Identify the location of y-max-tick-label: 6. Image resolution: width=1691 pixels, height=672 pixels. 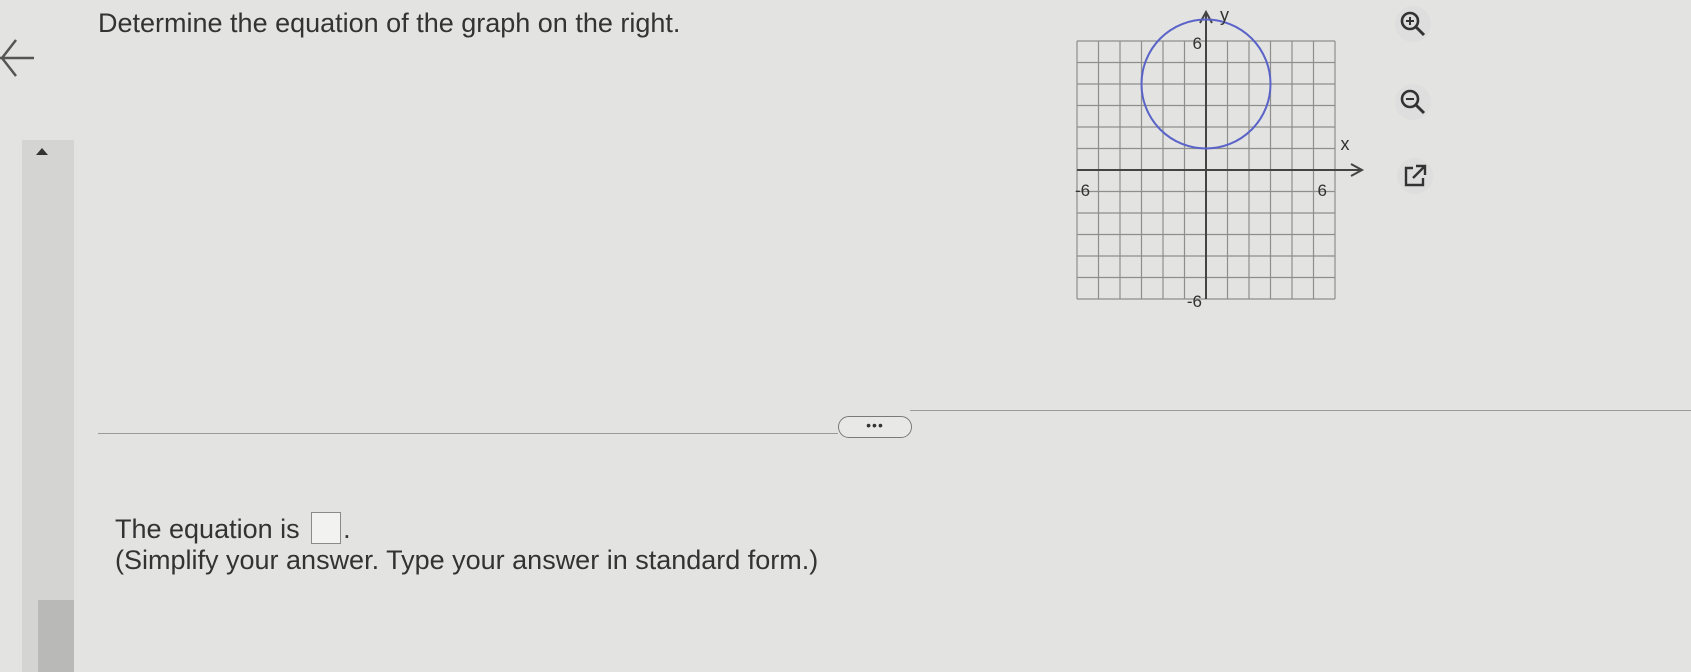
(1197, 43).